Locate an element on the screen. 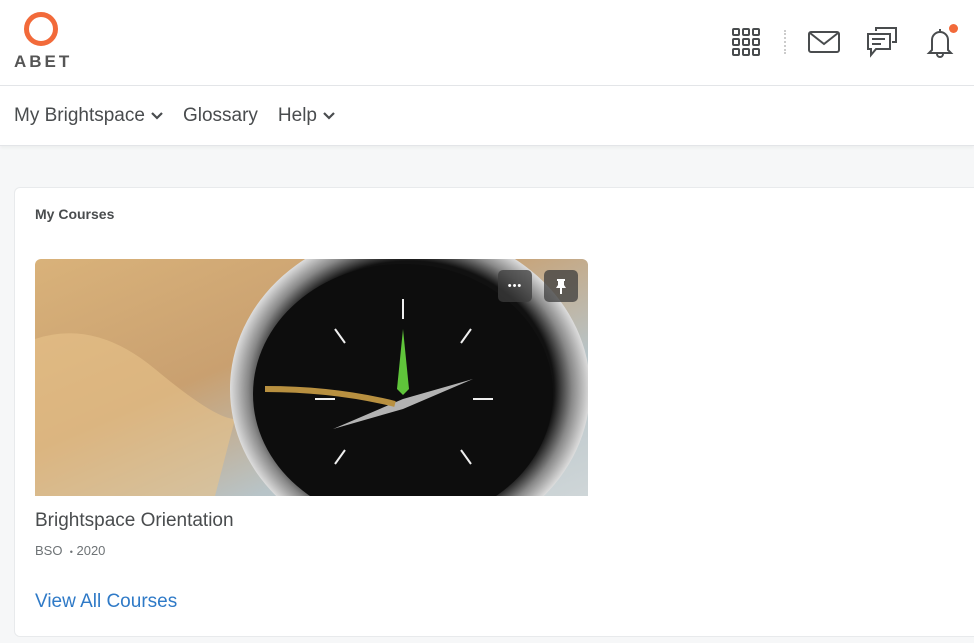 The width and height of the screenshot is (974, 643). mail-icon is located at coordinates (824, 42).